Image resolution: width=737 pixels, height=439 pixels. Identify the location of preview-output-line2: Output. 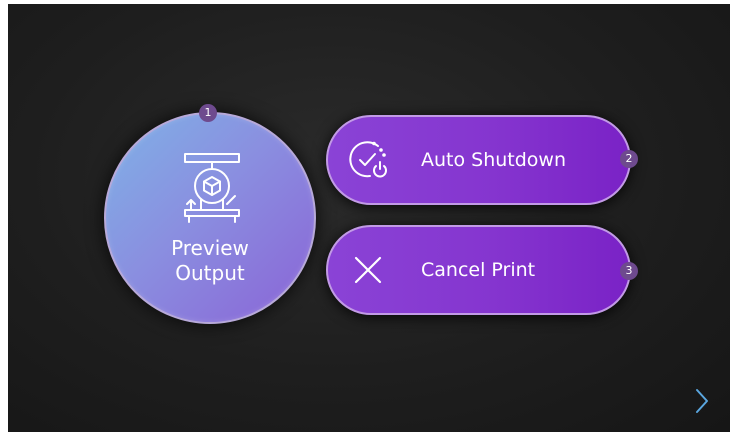
(210, 273).